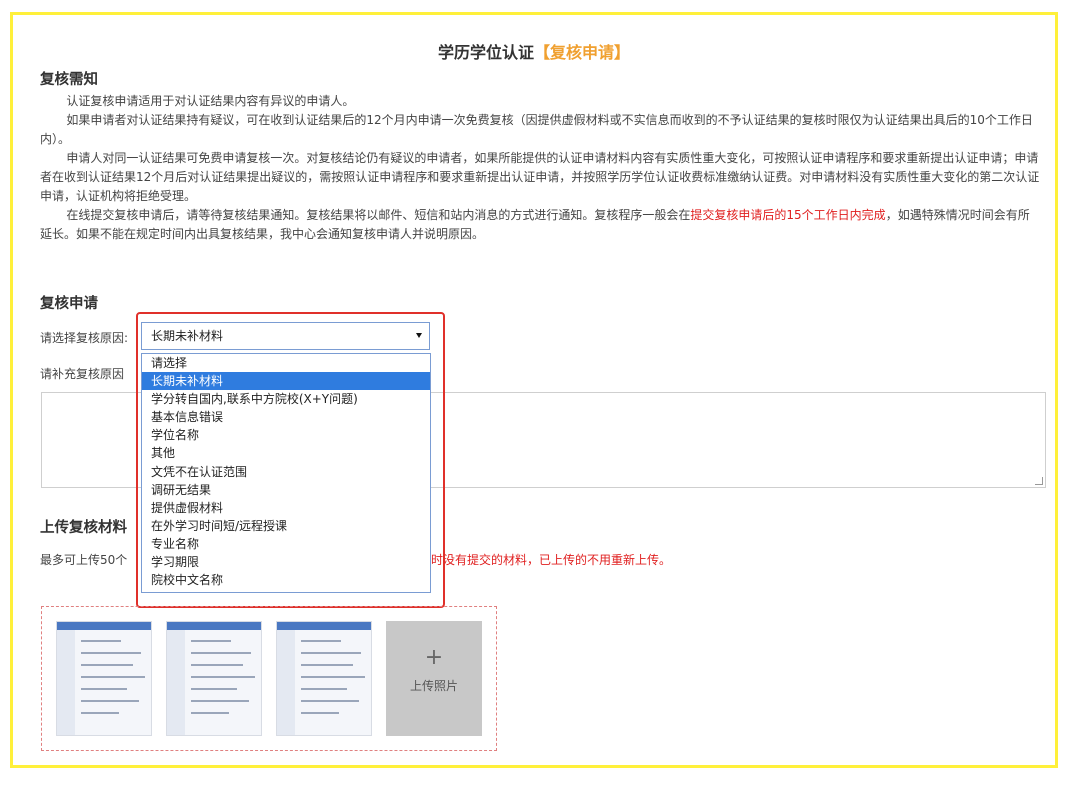 The width and height of the screenshot is (1080, 790). I want to click on reason-option: 基本信息错误, so click(286, 417).